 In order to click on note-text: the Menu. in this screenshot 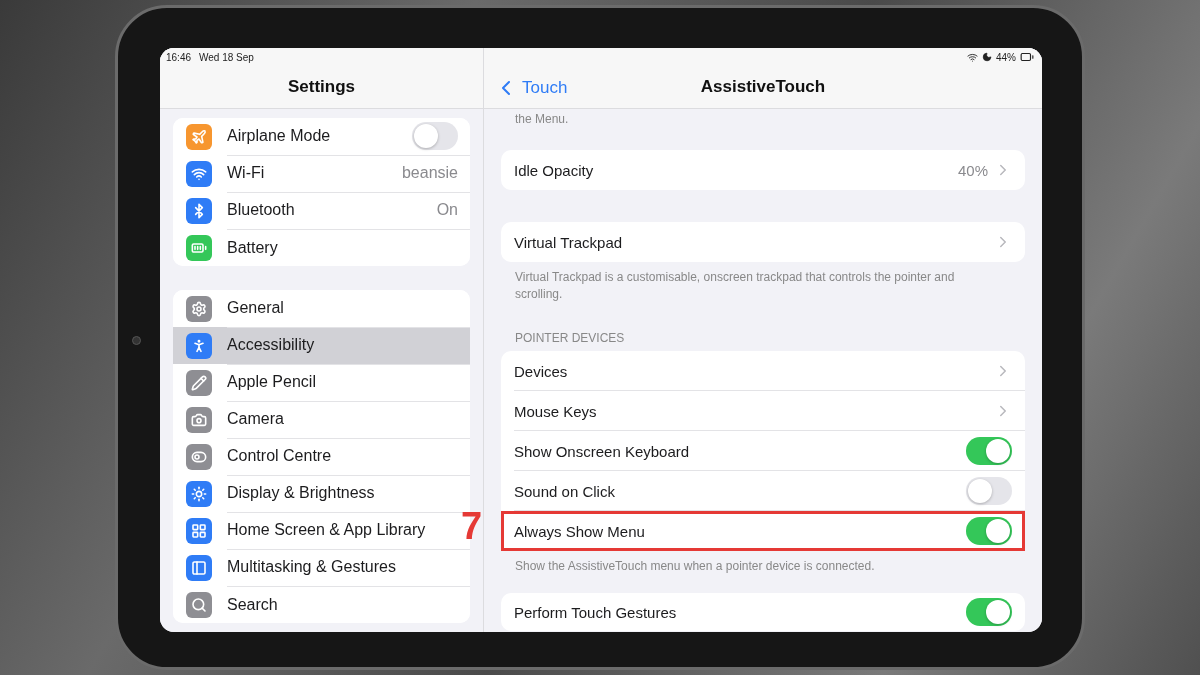, I will do `click(542, 119)`.